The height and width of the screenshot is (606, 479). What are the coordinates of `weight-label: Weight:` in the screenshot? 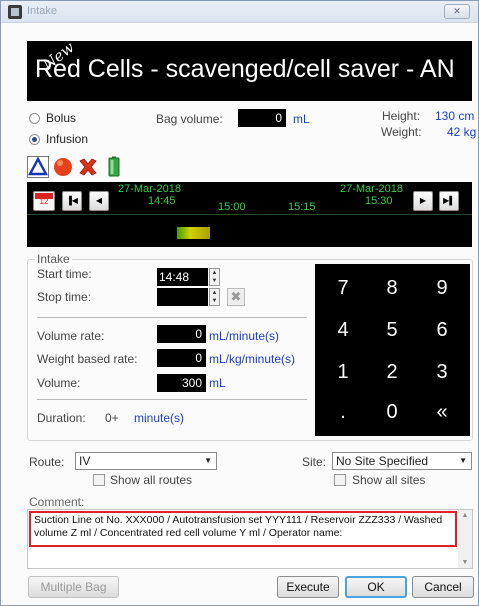 It's located at (401, 132).